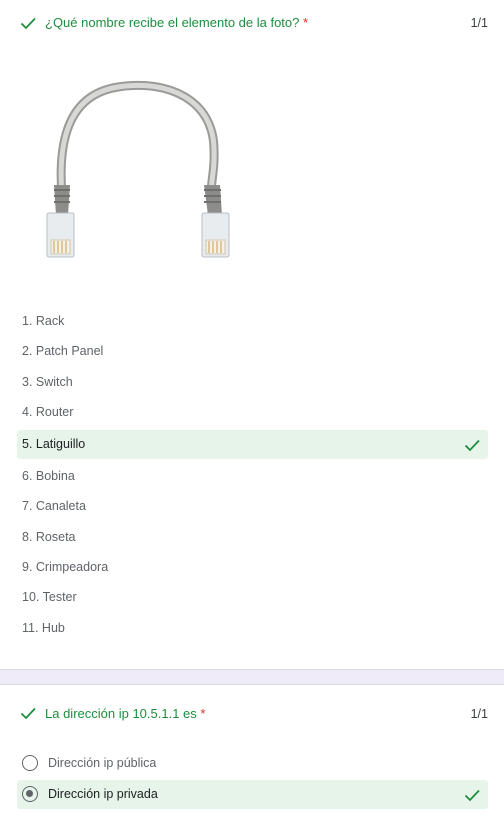 The image size is (504, 830). Describe the element at coordinates (49, 597) in the screenshot. I see `option-label: 10. Tester` at that location.